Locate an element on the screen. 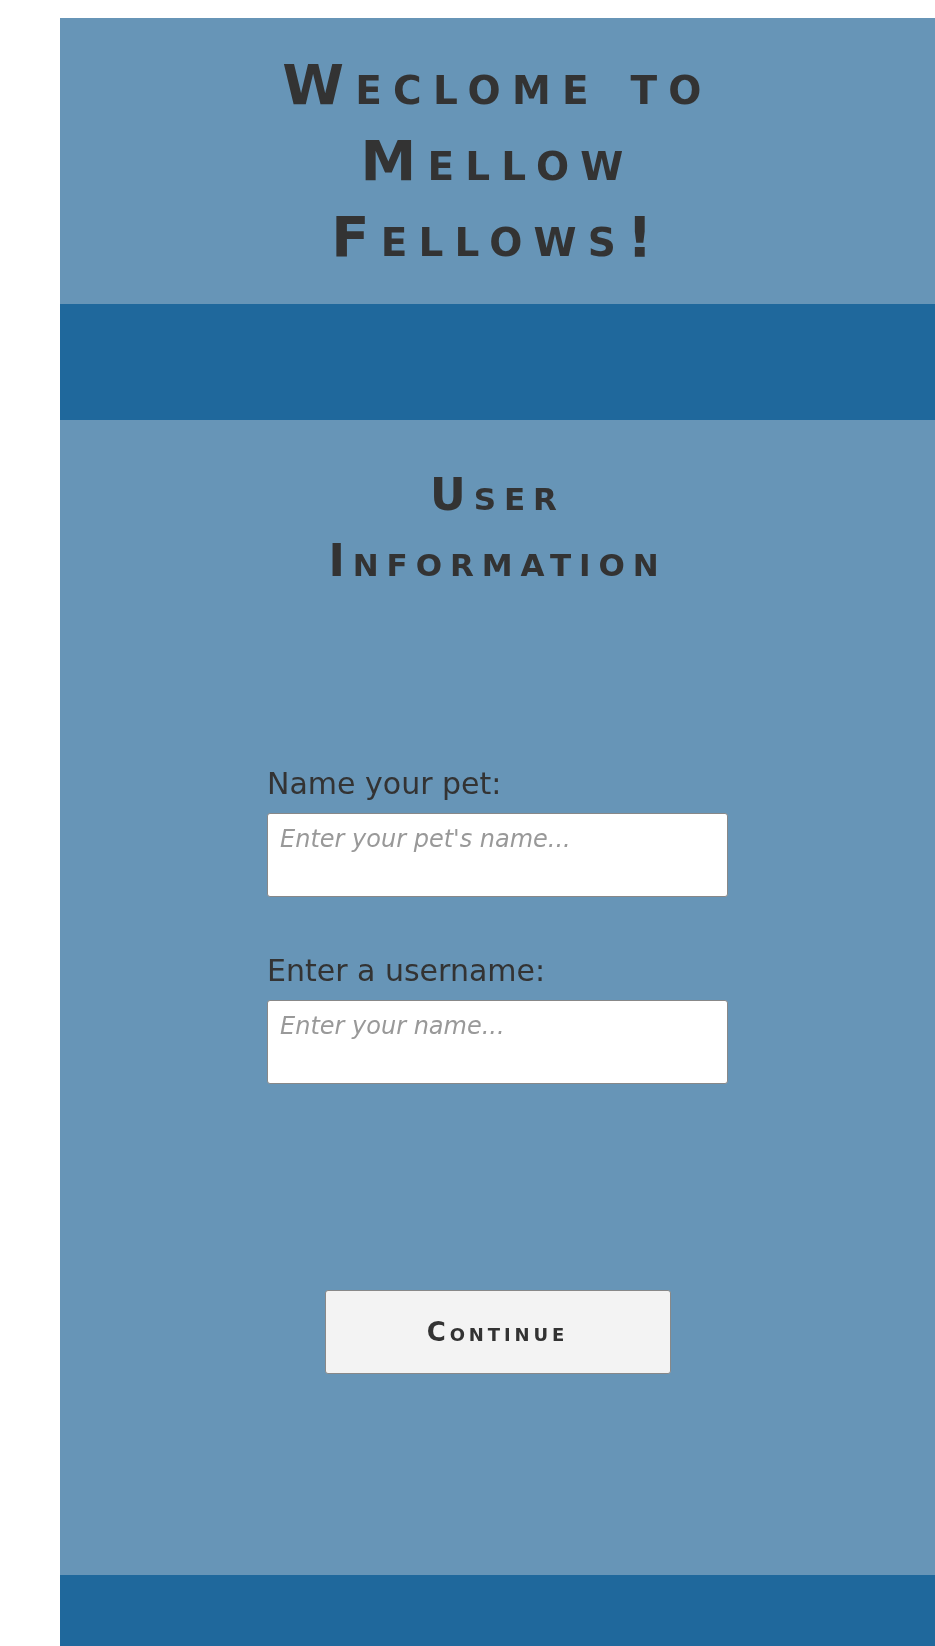  field-label: Enter a username: is located at coordinates (407, 970).